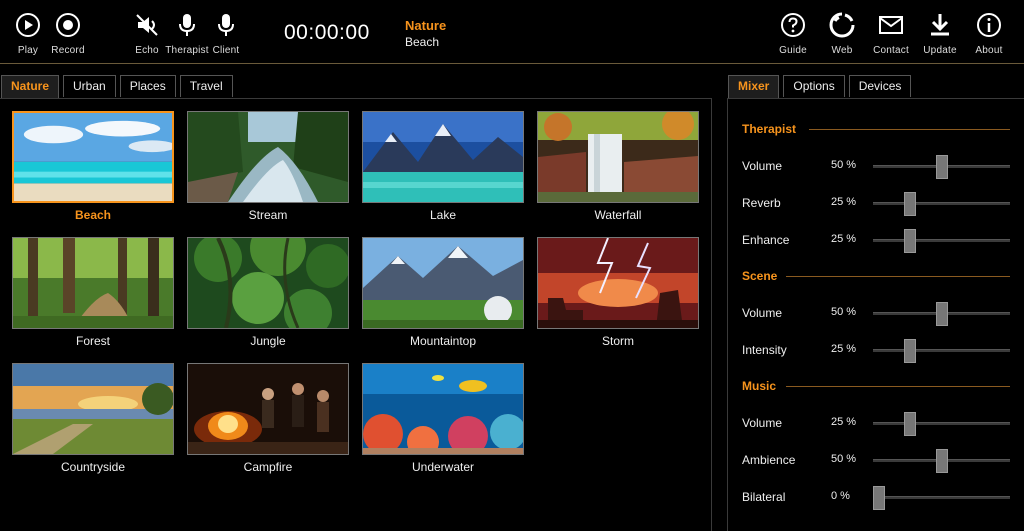  I want to click on play-button: Play, so click(28, 34).